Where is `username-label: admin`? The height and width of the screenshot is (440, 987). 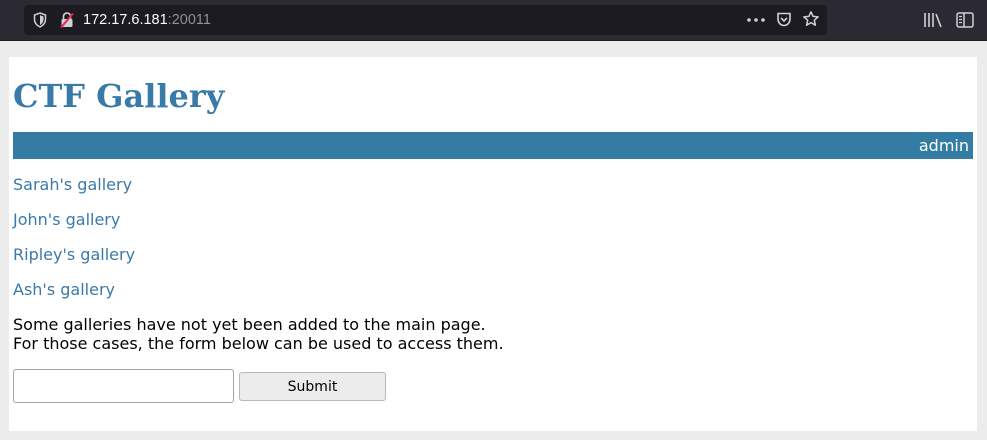 username-label: admin is located at coordinates (943, 145).